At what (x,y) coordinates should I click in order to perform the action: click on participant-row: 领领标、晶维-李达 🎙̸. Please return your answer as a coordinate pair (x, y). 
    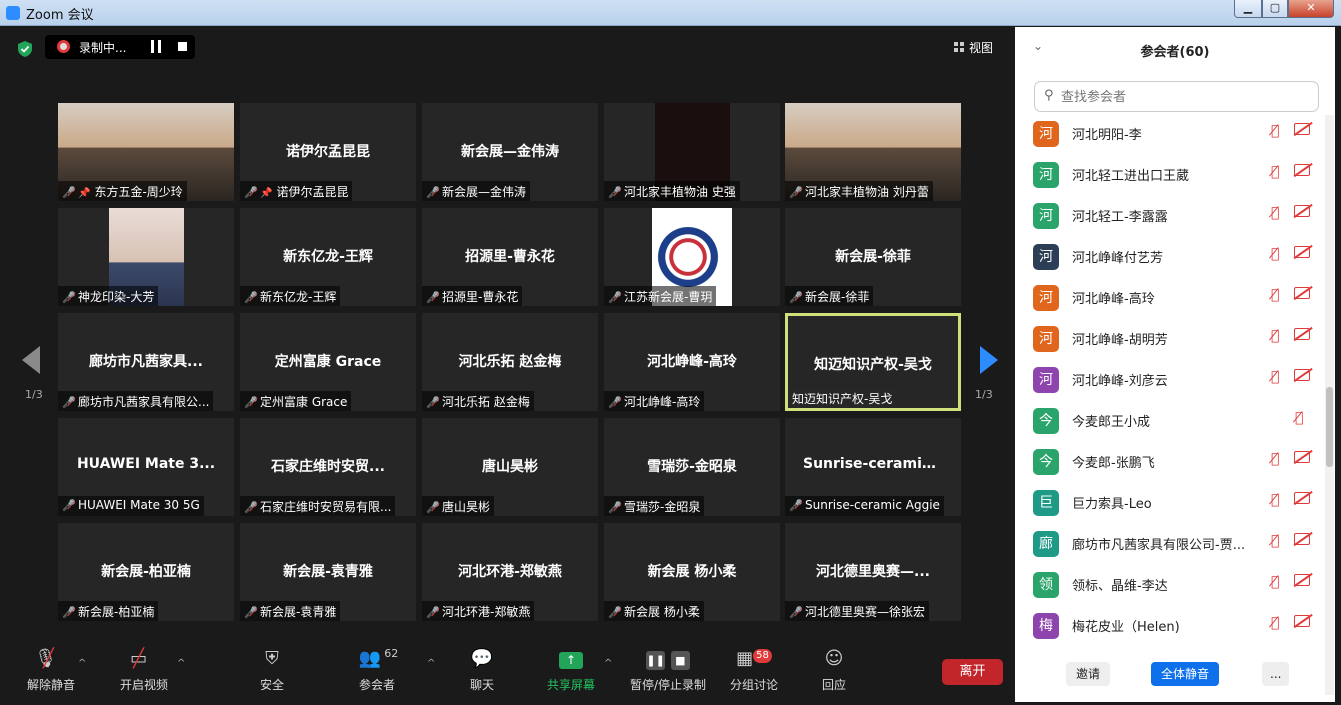
    Looking at the image, I should click on (1170, 584).